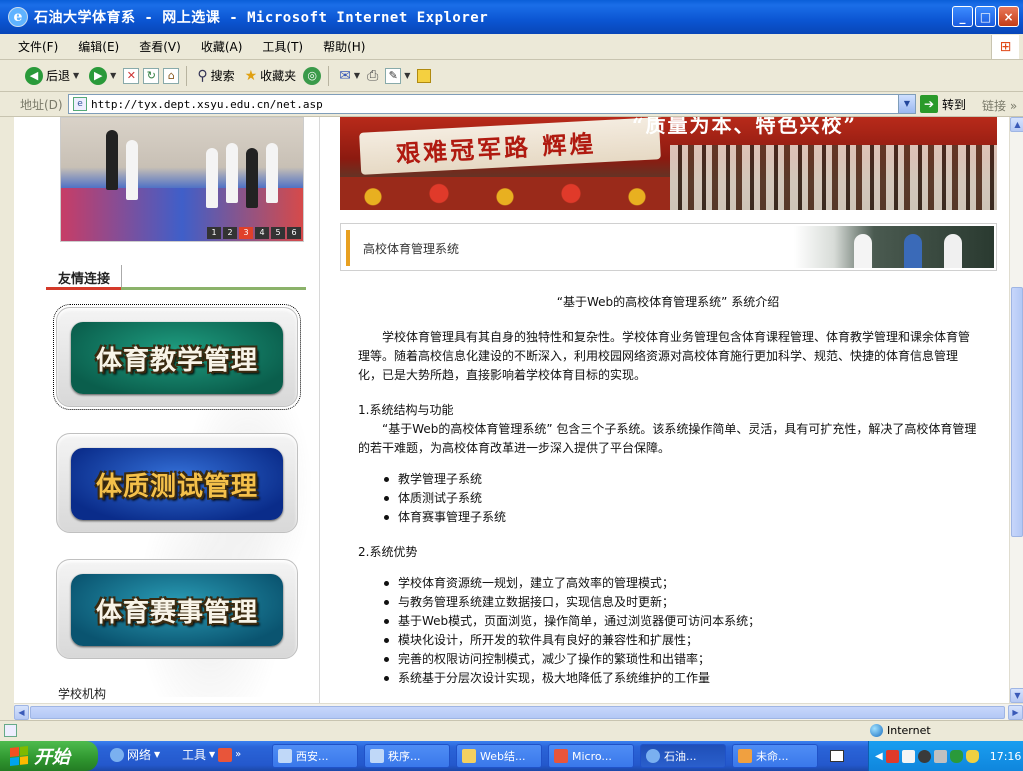  Describe the element at coordinates (41, 104) in the screenshot. I see `address-label: 地址(D)` at that location.